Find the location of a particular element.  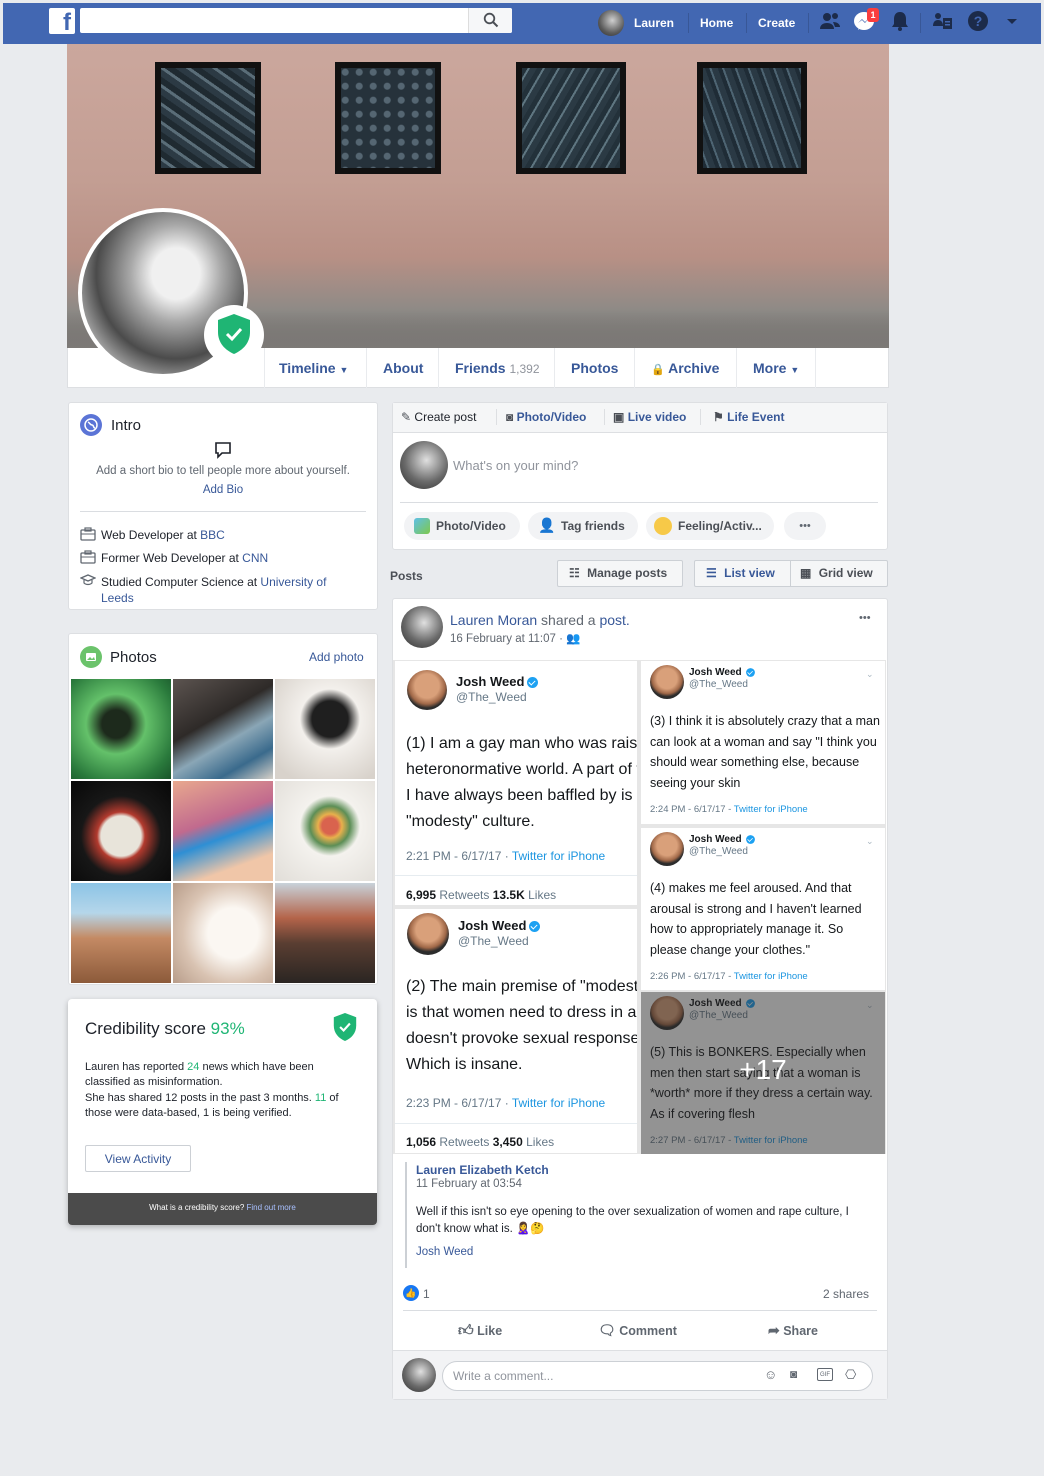

intro-title: Intro is located at coordinates (126, 425).